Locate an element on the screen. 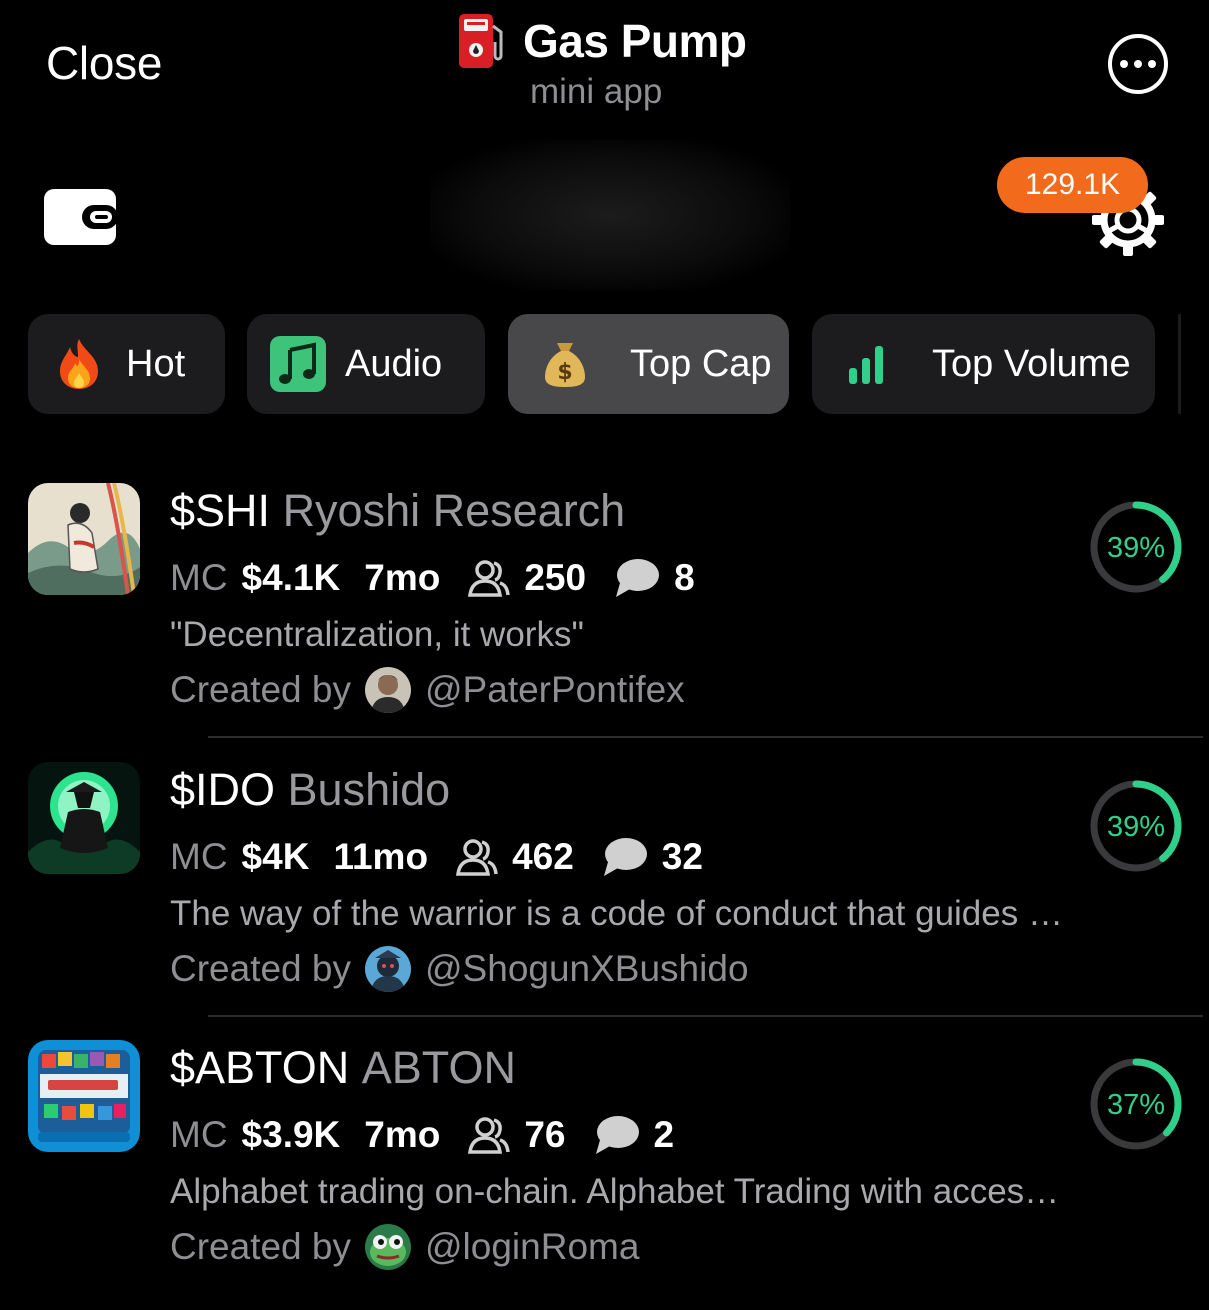 This screenshot has width=1209, height=1310. app-title-block: Gas Pump mini app is located at coordinates (615, 61).